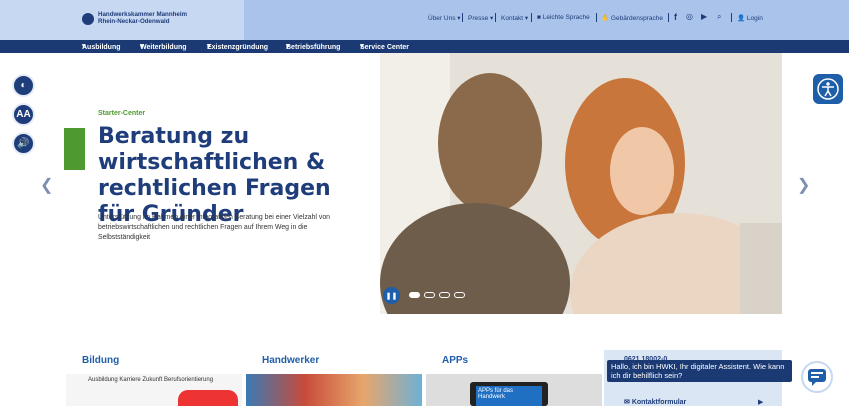 The height and width of the screenshot is (406, 849). I want to click on link-kontakt: Kontakt ▾, so click(514, 18).